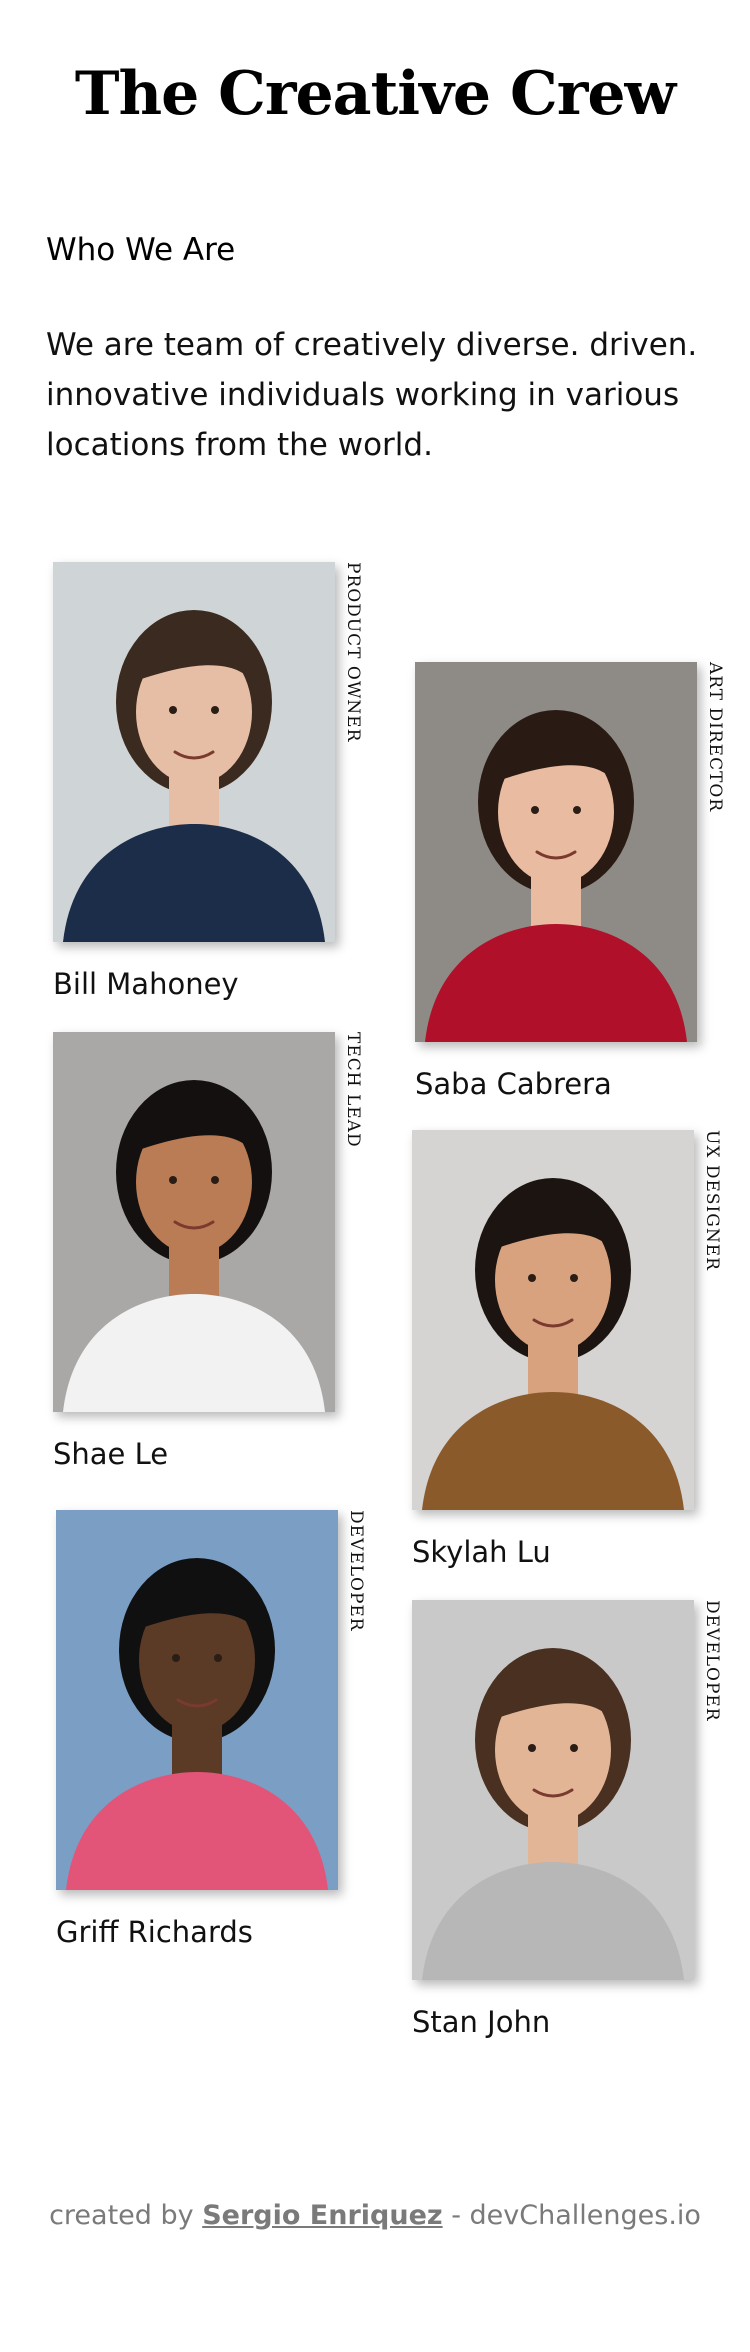 This screenshot has height=2352, width=750. Describe the element at coordinates (141, 250) in the screenshot. I see `section-heading: Who We Are` at that location.